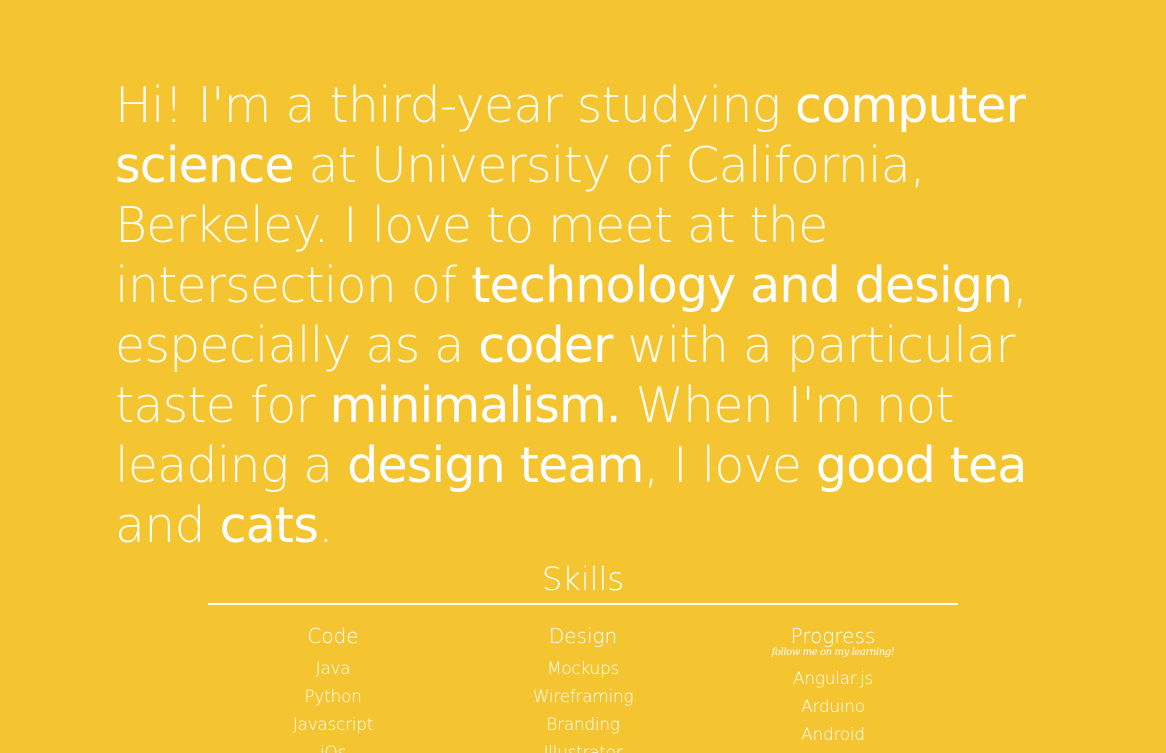 Image resolution: width=1166 pixels, height=753 pixels. Describe the element at coordinates (729, 465) in the screenshot. I see `intro-text-6: , I love` at that location.